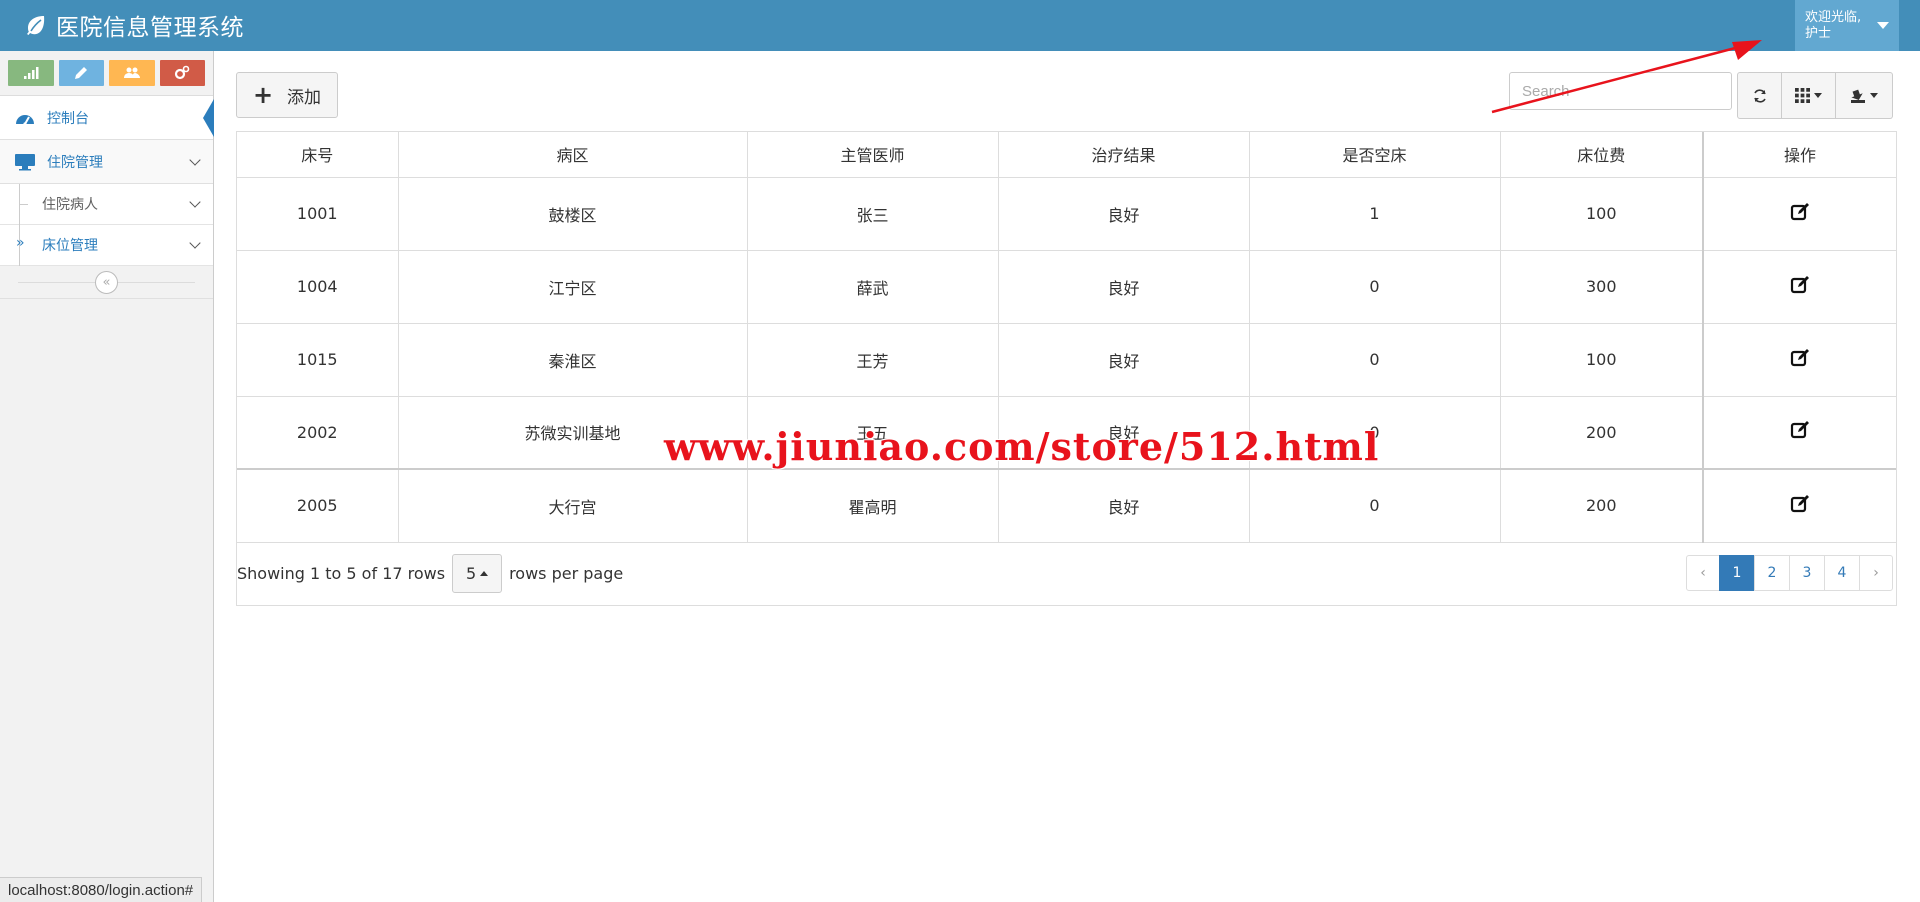  Describe the element at coordinates (873, 360) in the screenshot. I see `cell-doctor: 王芳` at that location.